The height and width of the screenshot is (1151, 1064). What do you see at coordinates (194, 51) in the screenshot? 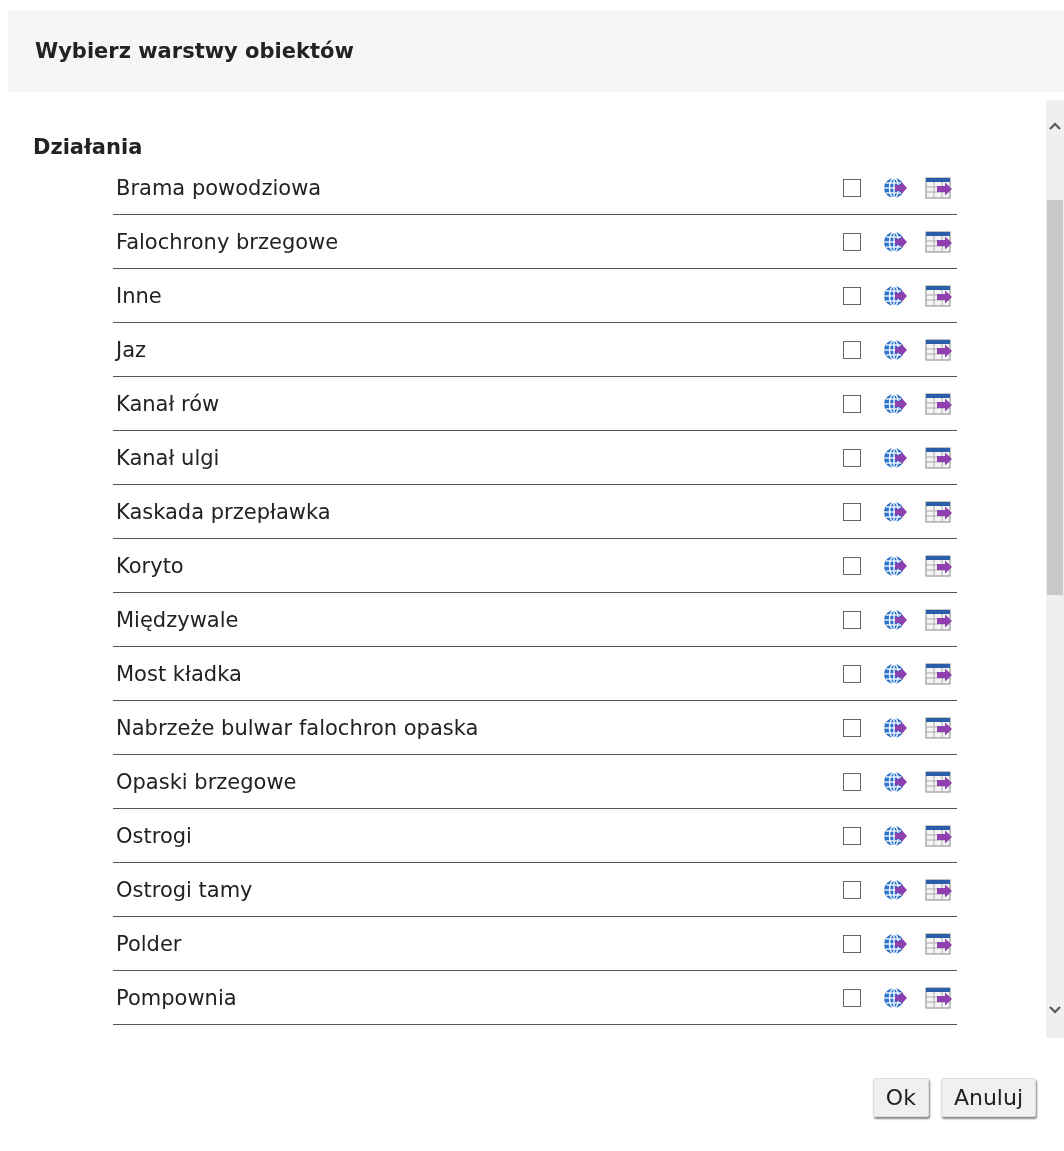
I see `dialog-title: Wybierz warstwy obiektów` at bounding box center [194, 51].